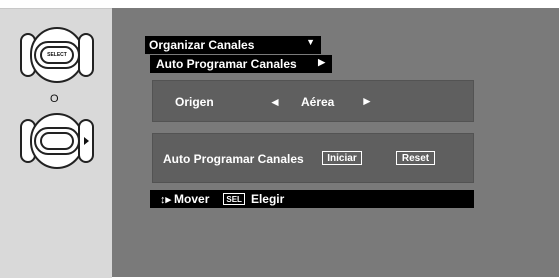 This screenshot has height=278, width=559. What do you see at coordinates (275, 102) in the screenshot?
I see `left-arrow-icon: ◄` at bounding box center [275, 102].